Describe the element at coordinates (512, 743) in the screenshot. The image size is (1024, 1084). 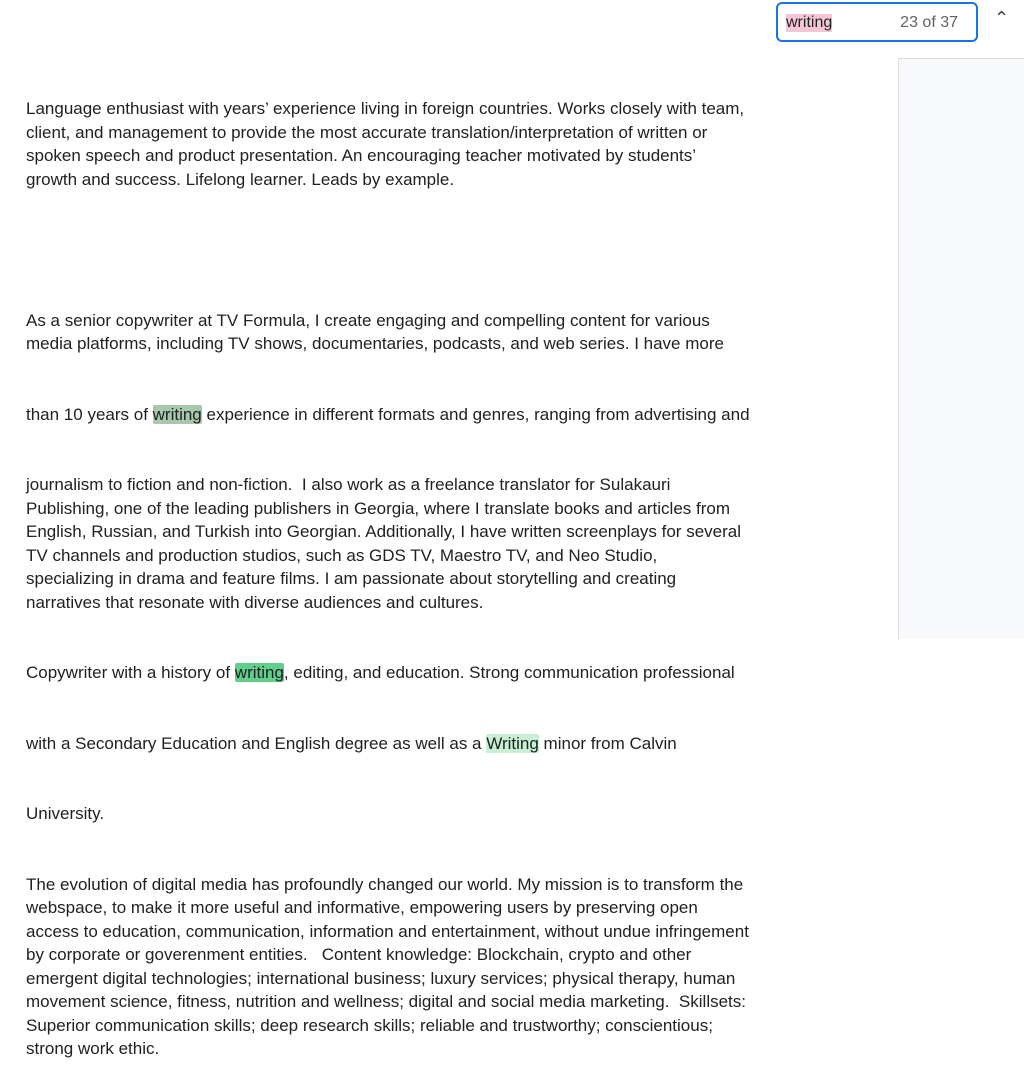
I see `search-match: Writing` at that location.